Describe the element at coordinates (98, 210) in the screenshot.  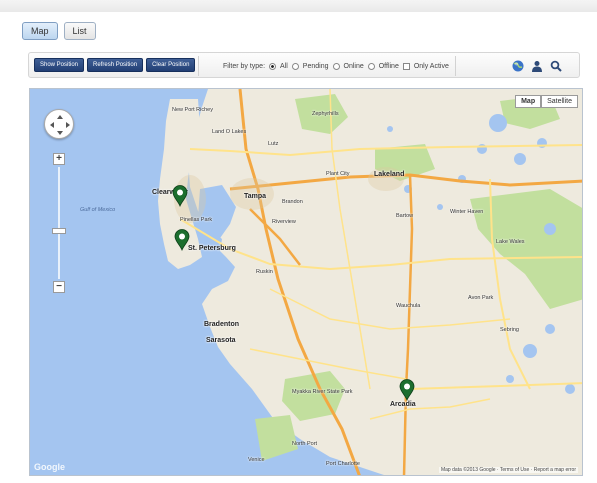
I see `map-label-gulf-of-mexico: Gulf of Mexico` at that location.